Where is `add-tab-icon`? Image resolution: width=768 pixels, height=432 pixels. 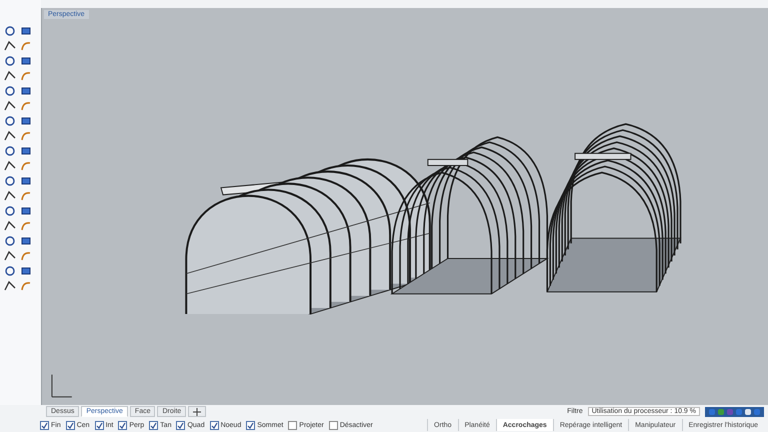 add-tab-icon is located at coordinates (197, 411).